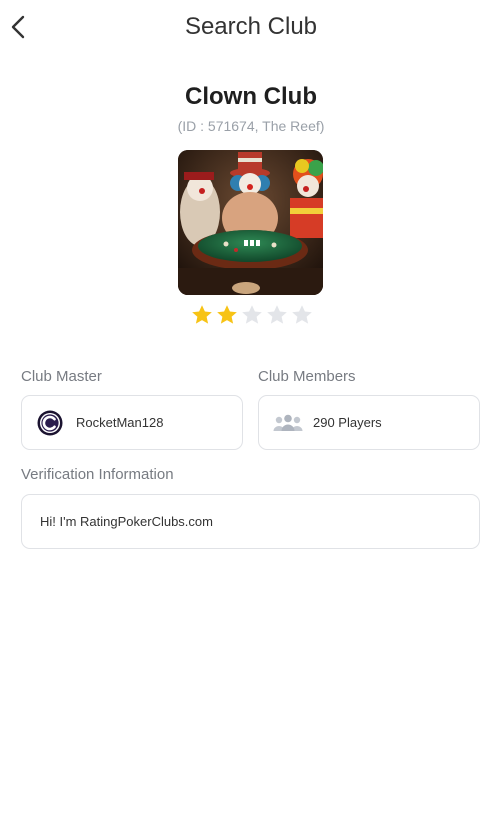  I want to click on club-rating, so click(252, 315).